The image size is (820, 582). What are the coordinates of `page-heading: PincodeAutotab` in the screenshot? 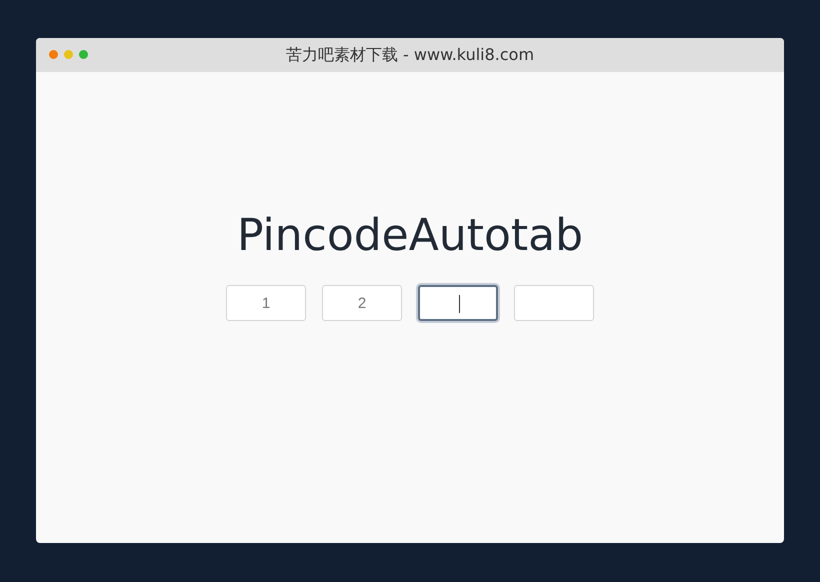 It's located at (410, 236).